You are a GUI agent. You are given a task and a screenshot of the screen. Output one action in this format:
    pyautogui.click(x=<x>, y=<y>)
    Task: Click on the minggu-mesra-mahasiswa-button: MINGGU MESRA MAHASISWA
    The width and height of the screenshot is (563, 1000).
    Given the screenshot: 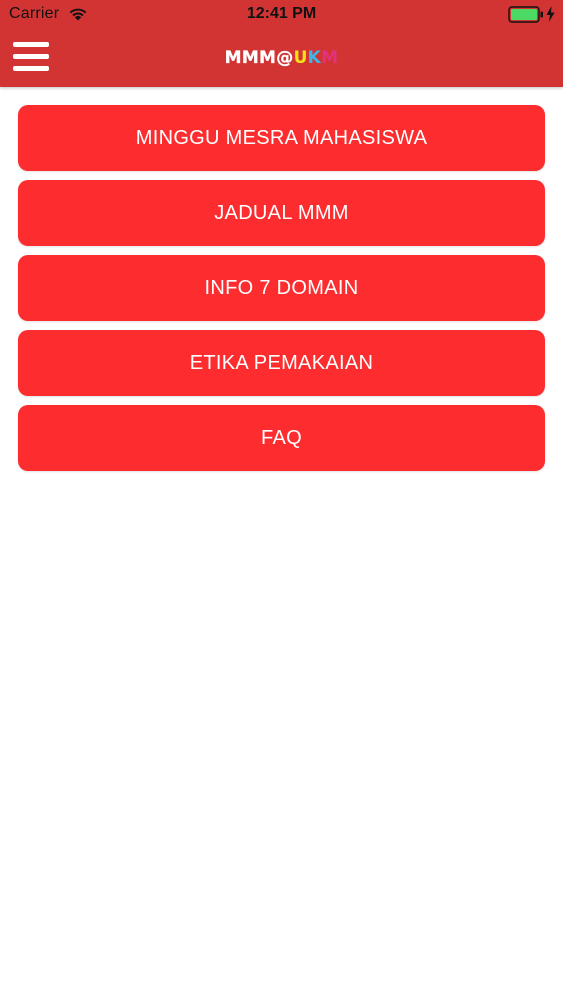 What is the action you would take?
    pyautogui.click(x=281, y=138)
    